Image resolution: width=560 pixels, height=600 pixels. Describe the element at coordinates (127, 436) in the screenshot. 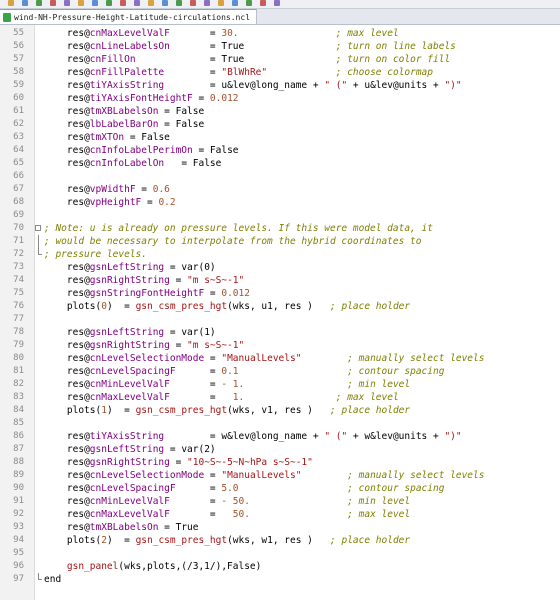

I see `token-attr: tiYAxisString` at that location.